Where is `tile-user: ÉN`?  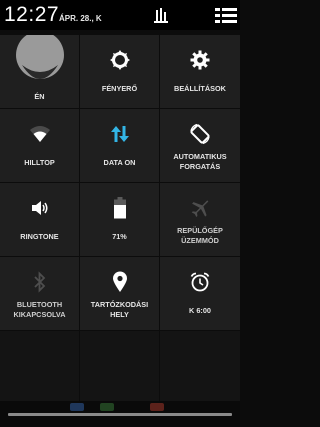 tile-user: ÉN is located at coordinates (39, 71).